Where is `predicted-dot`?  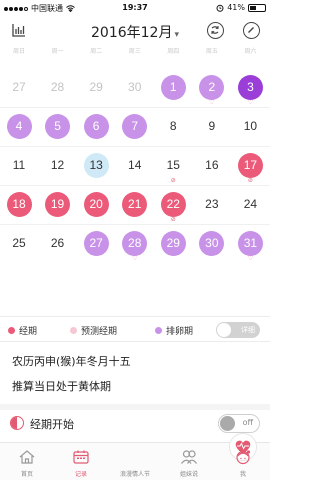 predicted-dot is located at coordinates (73, 330).